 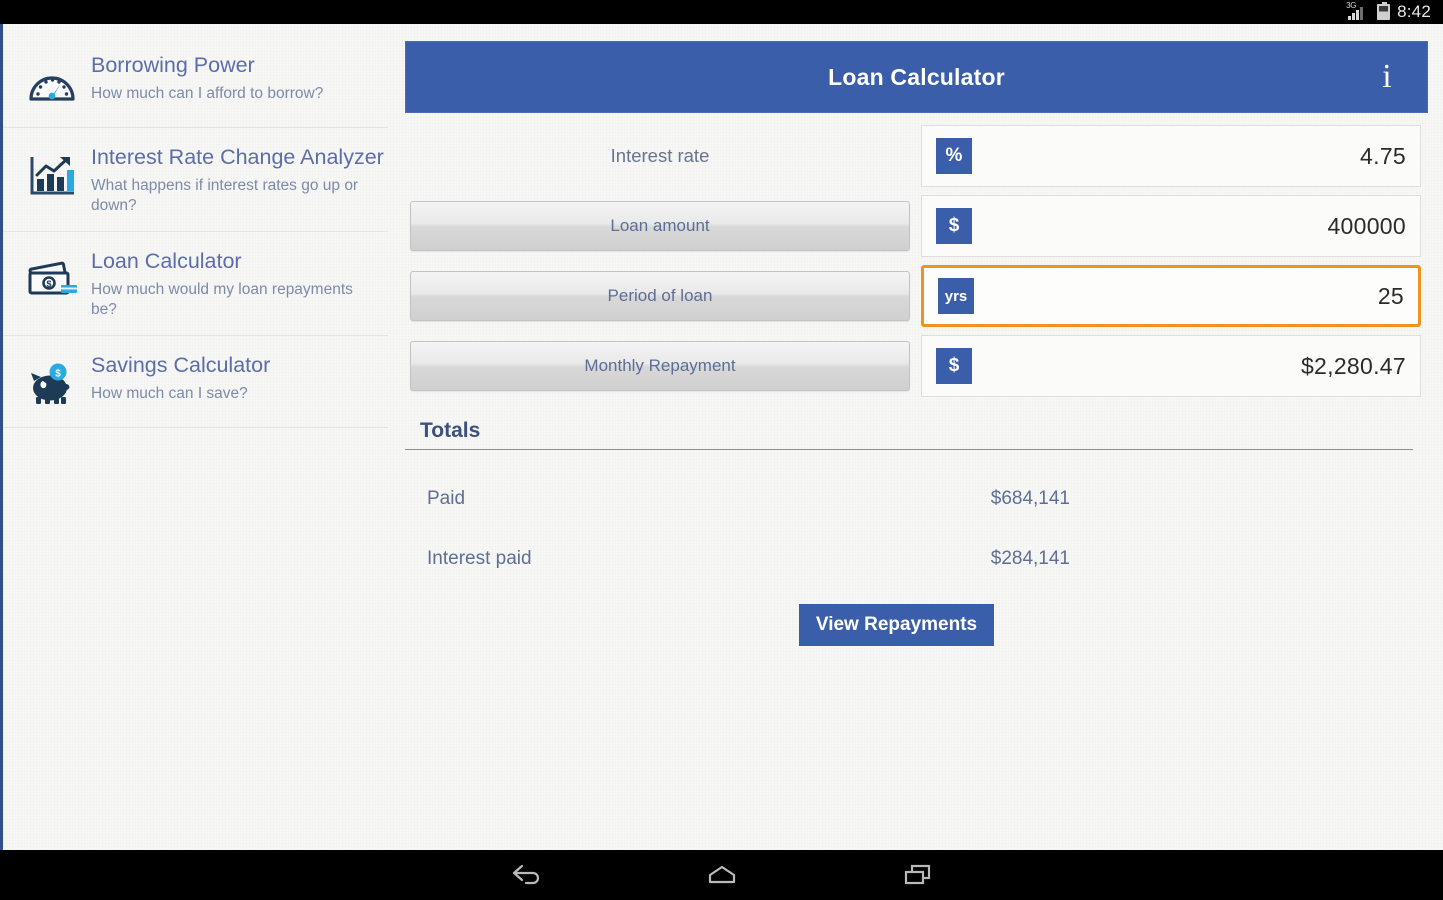 I want to click on home-icon, so click(x=722, y=875).